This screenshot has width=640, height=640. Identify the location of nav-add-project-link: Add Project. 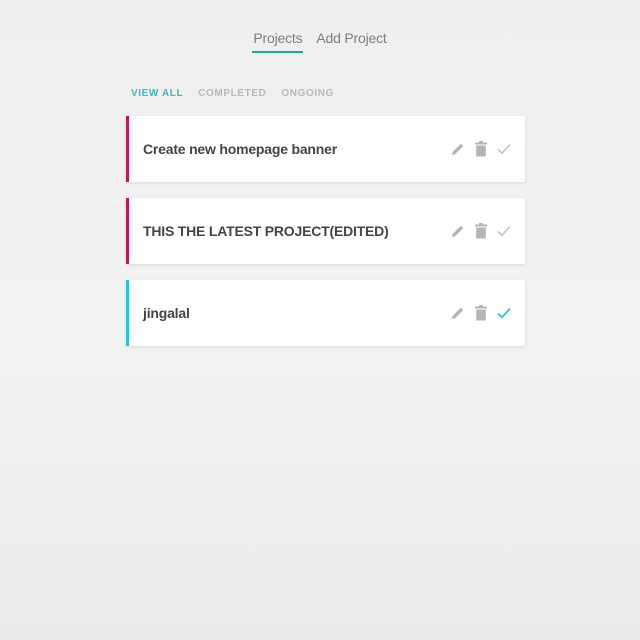
(351, 41).